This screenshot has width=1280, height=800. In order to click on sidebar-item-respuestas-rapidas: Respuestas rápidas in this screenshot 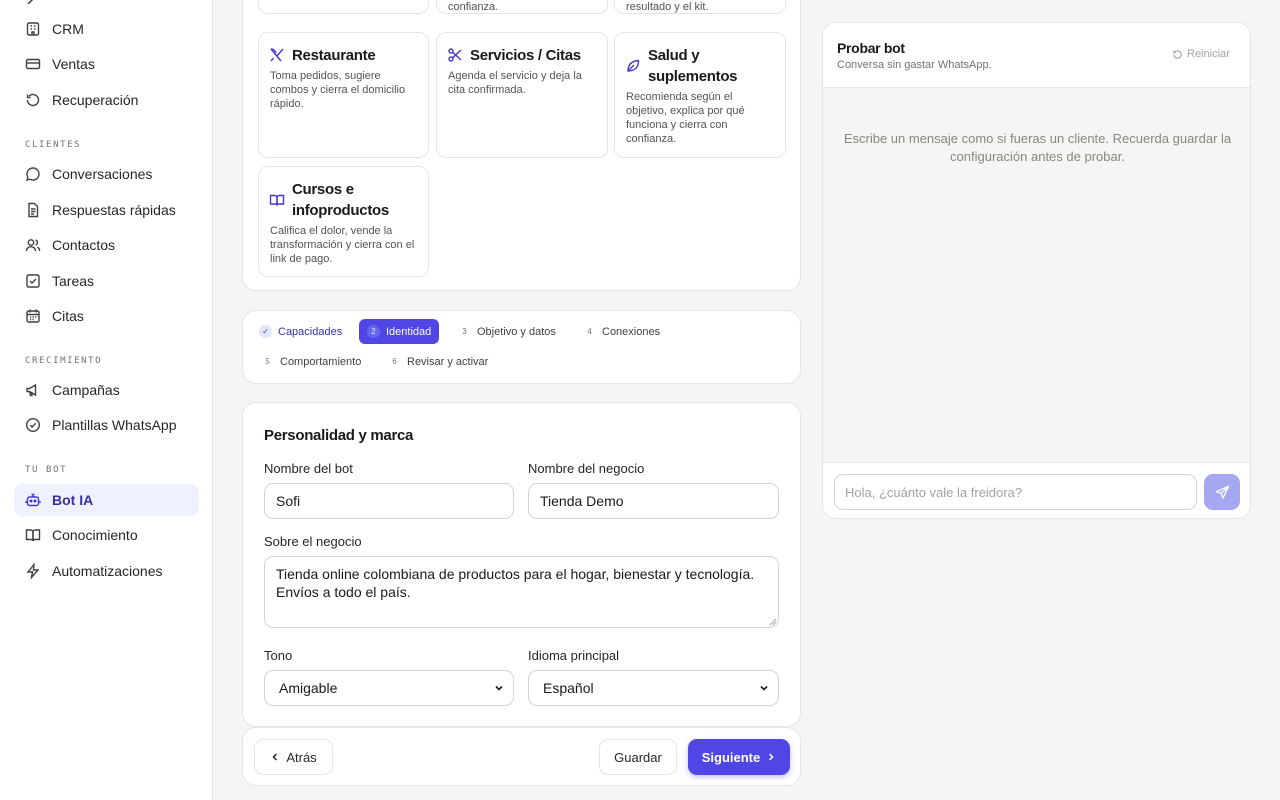, I will do `click(106, 210)`.